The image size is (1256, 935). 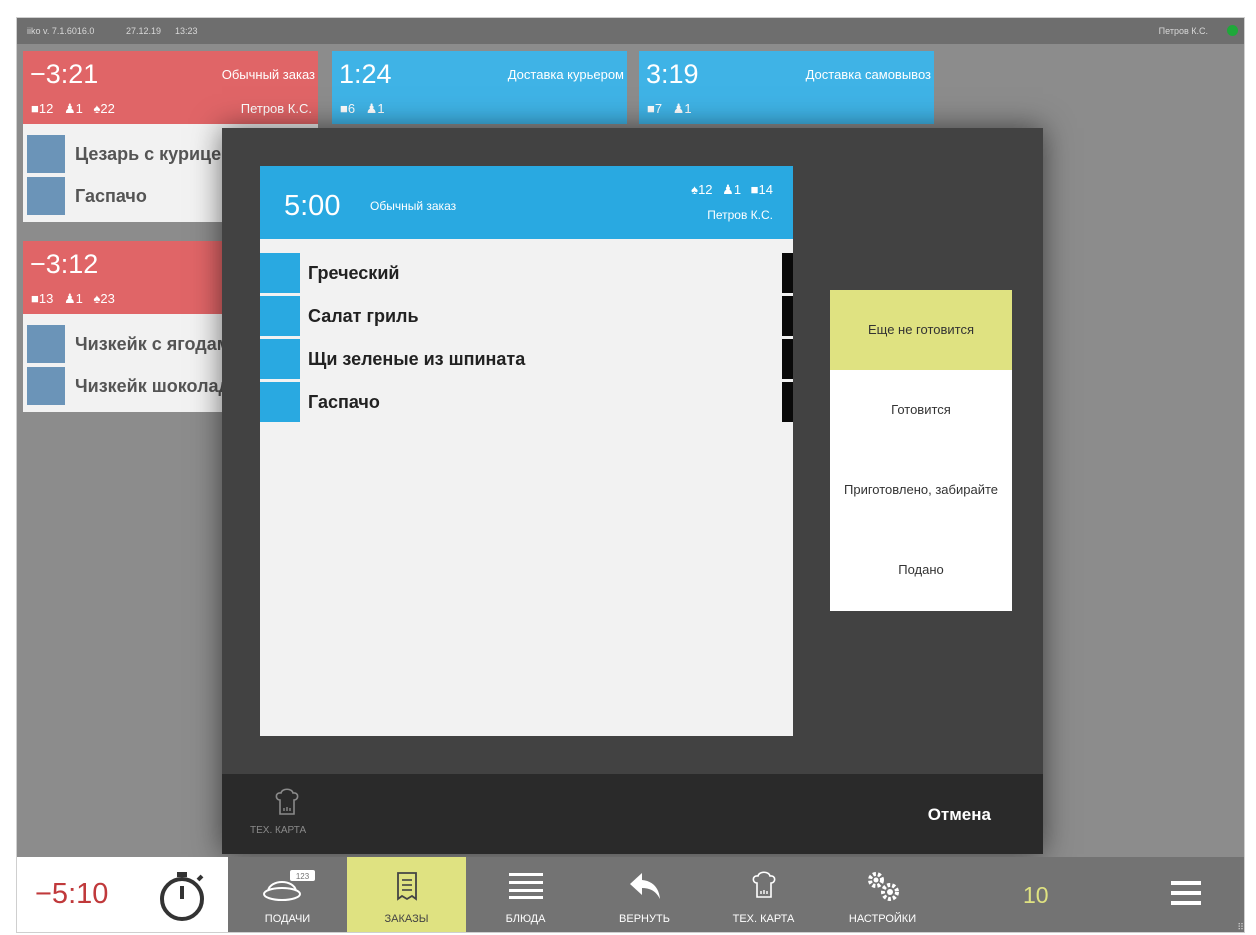 I want to click on state-served-button: Подано, so click(x=921, y=570).